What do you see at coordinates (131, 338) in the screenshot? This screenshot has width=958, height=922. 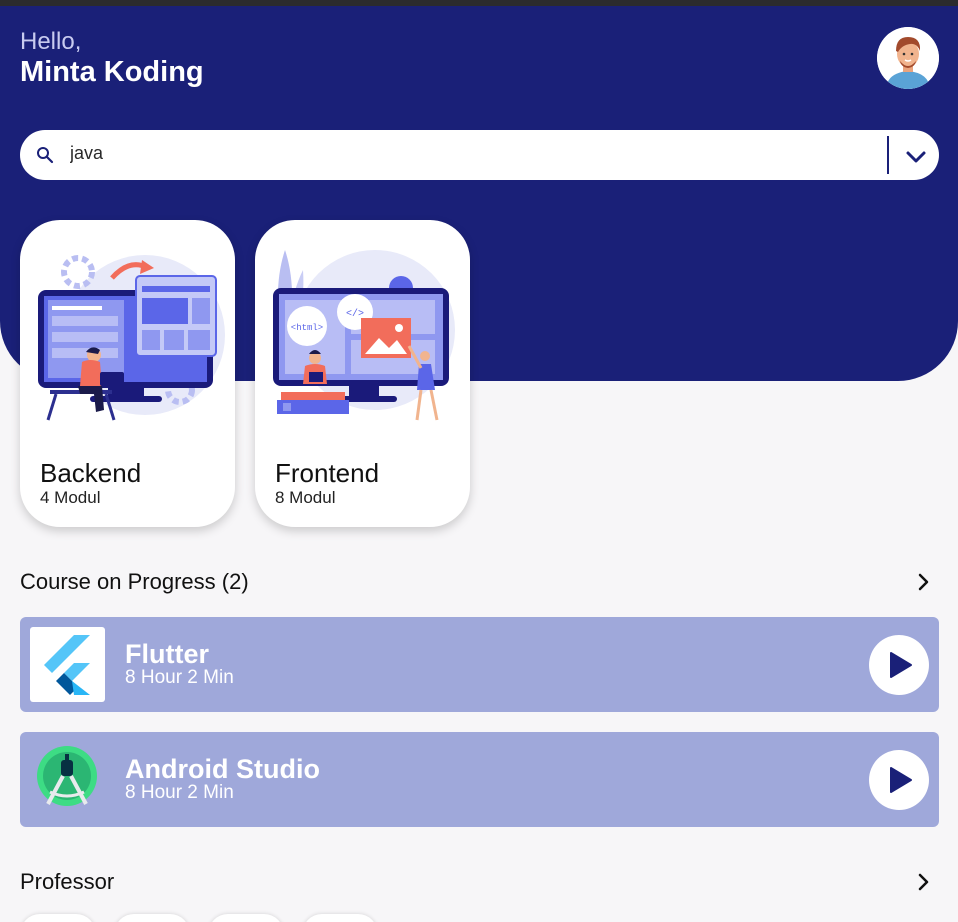 I see `backend-illustration` at bounding box center [131, 338].